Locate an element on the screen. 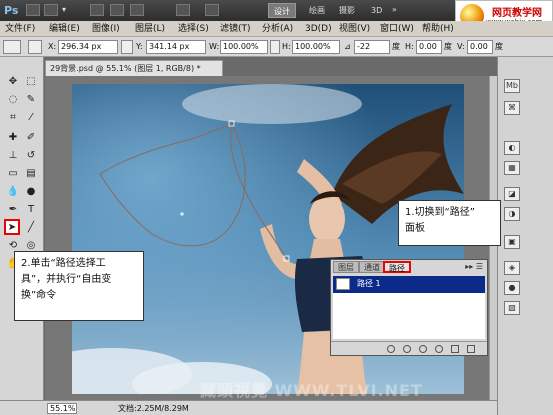 The image size is (553, 415). callout-step1: 1.切换到“路径” 面板 is located at coordinates (449, 223).